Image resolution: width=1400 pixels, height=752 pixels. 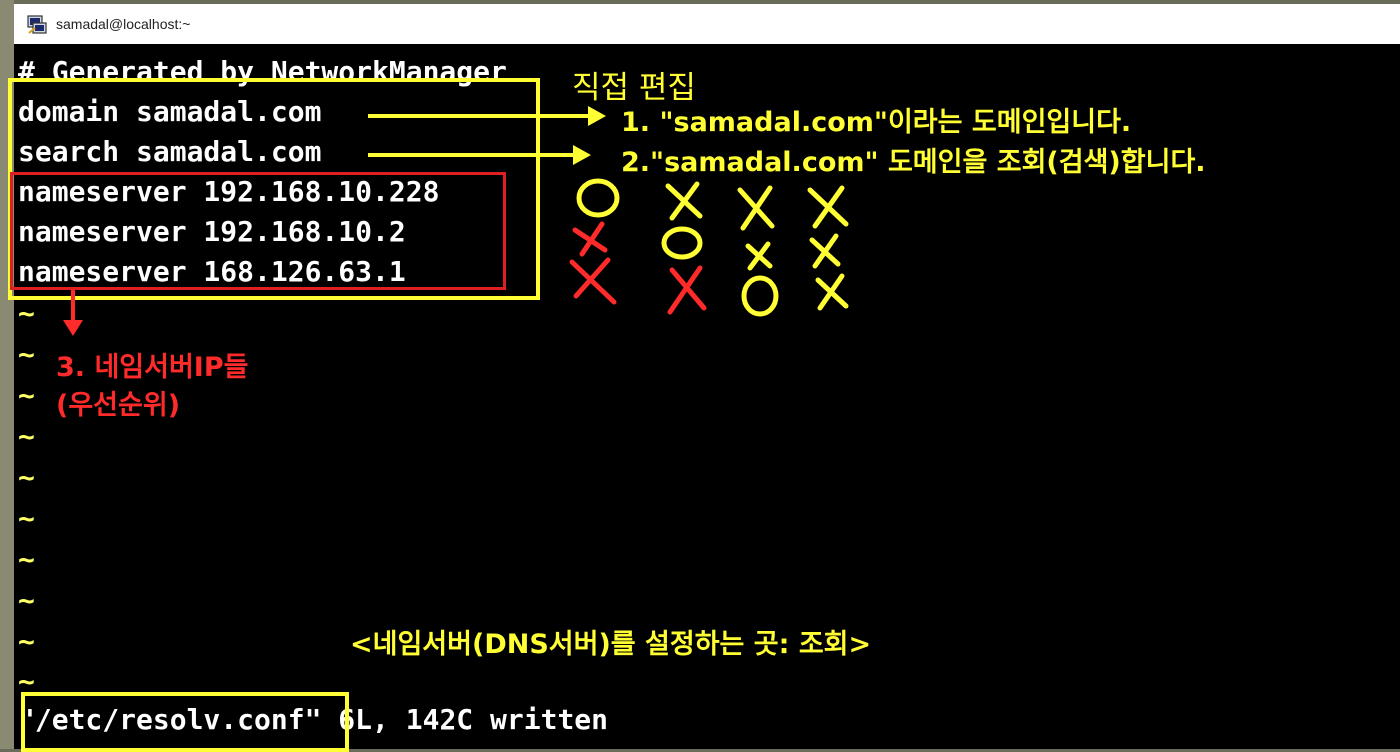 I want to click on arrow-domain, so click(x=487, y=116).